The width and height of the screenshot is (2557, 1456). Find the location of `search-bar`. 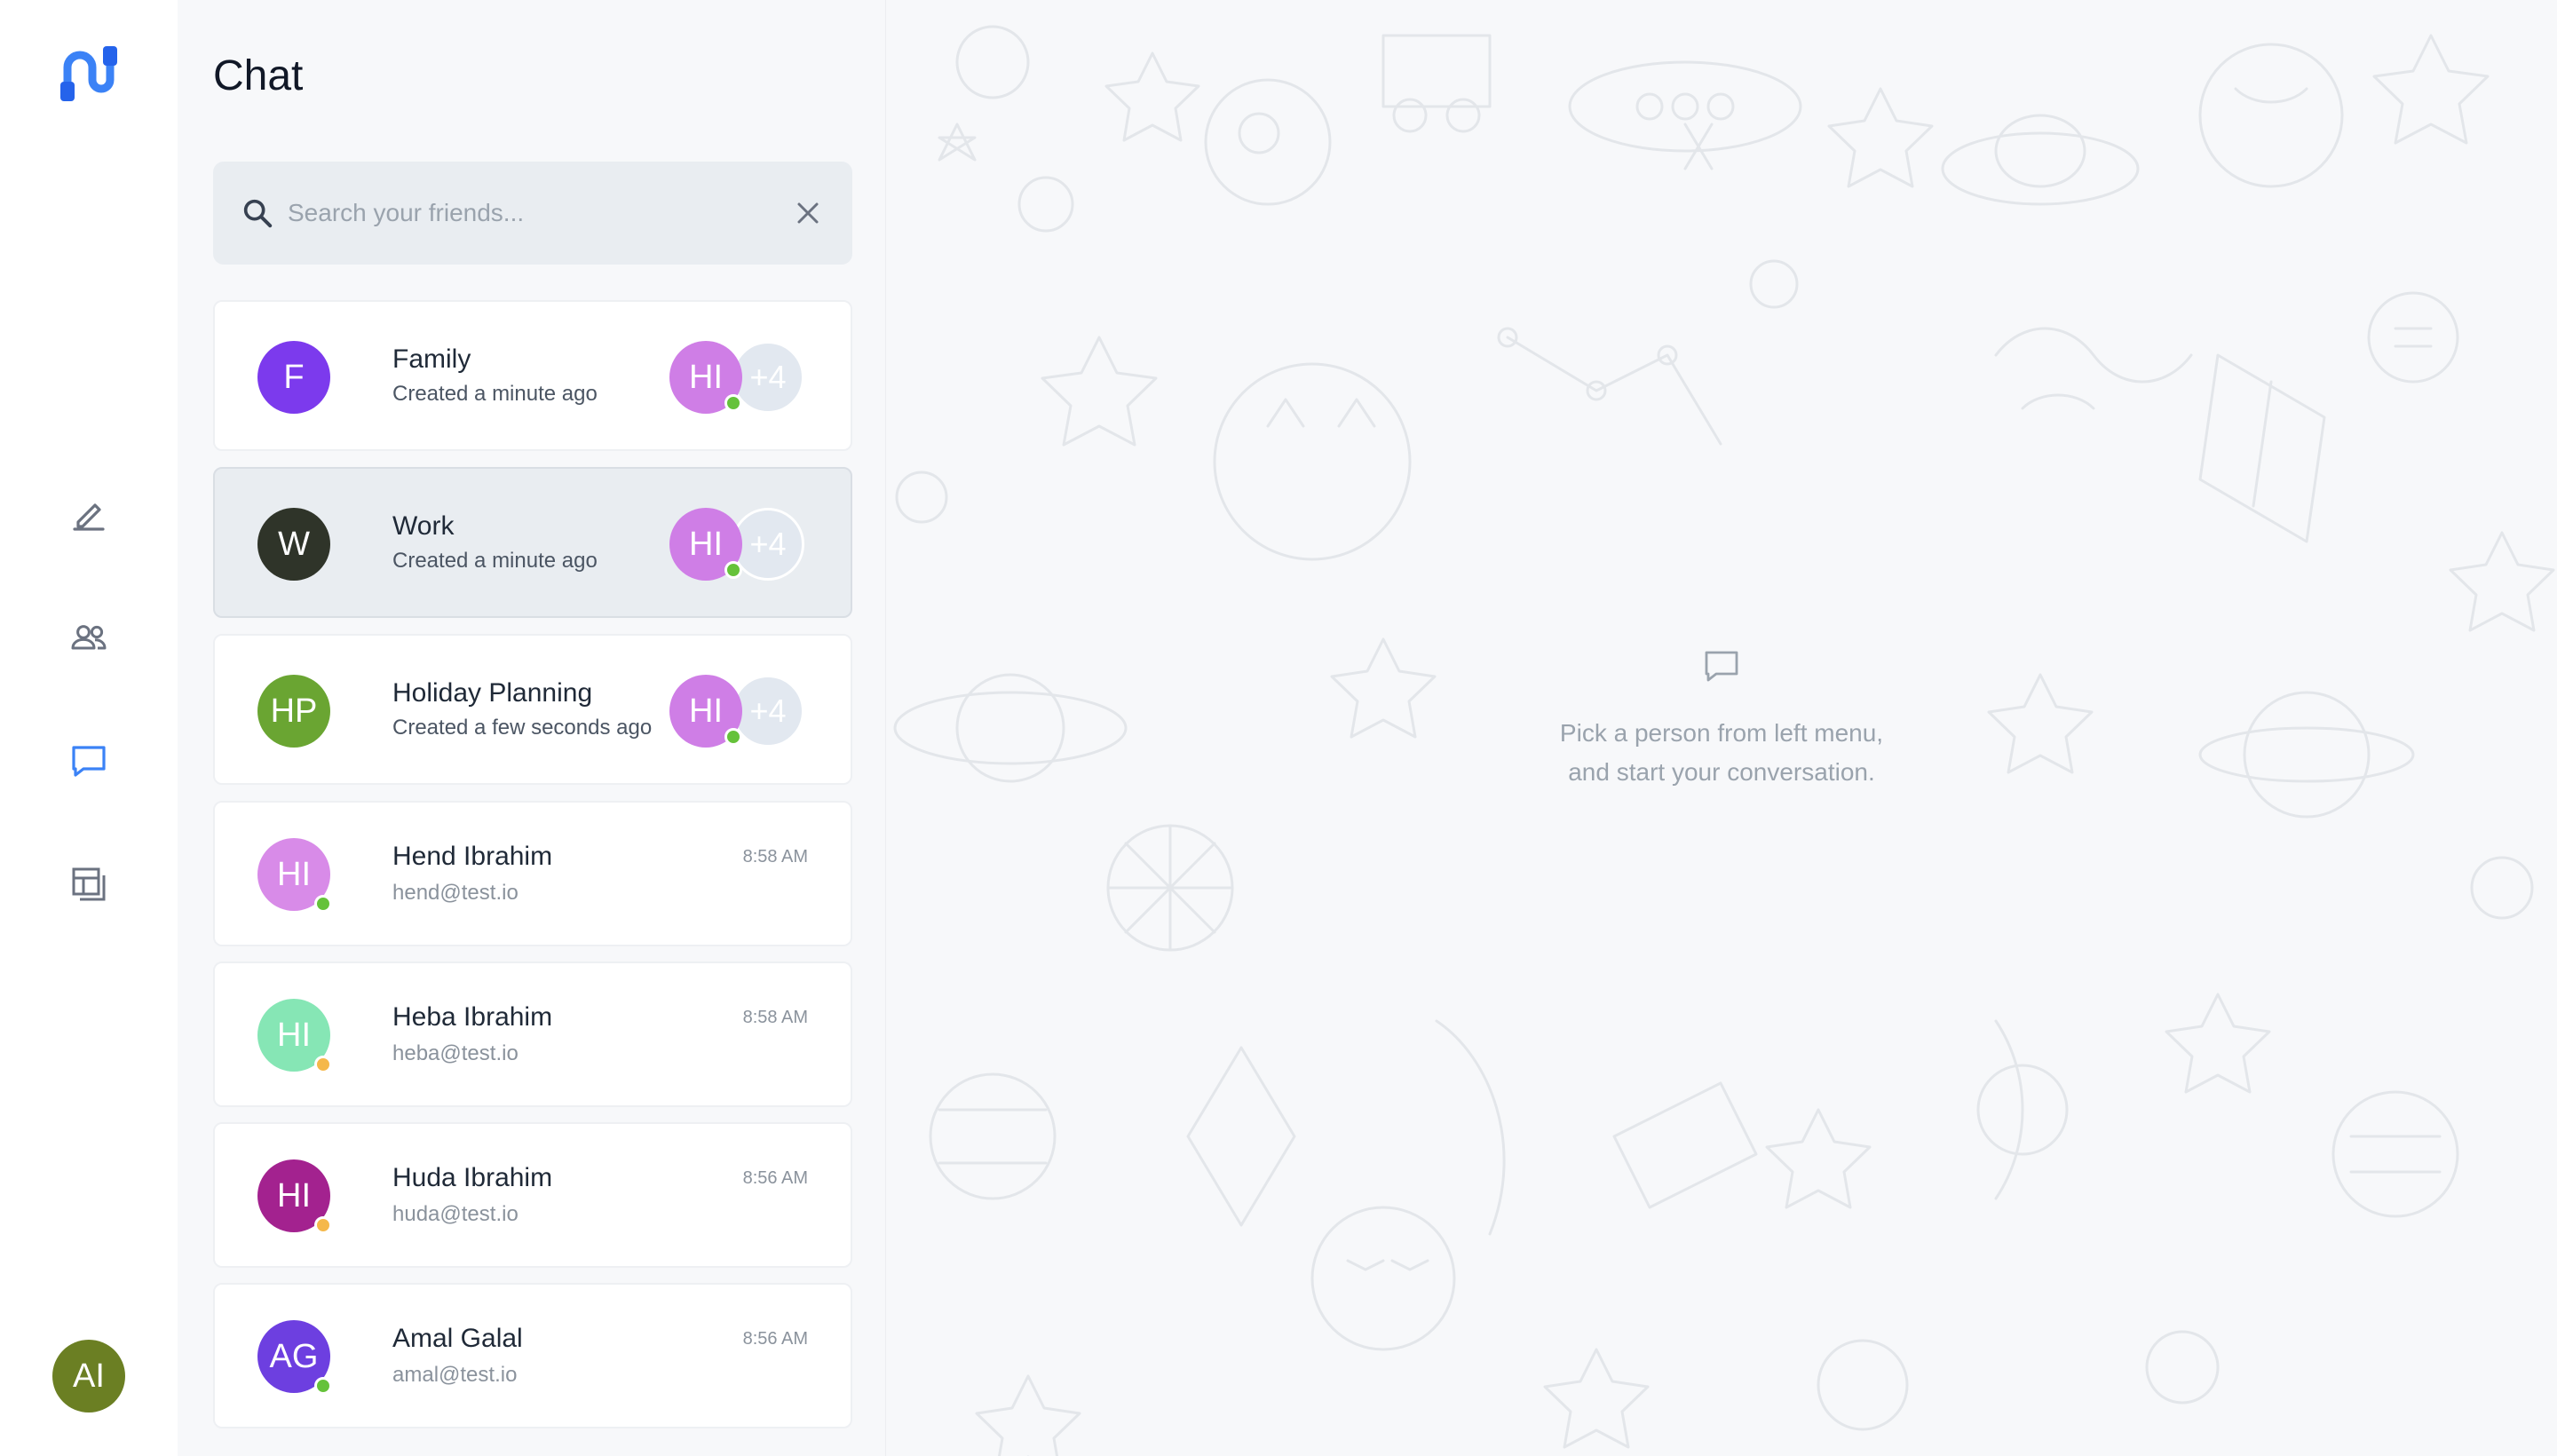

search-bar is located at coordinates (532, 213).